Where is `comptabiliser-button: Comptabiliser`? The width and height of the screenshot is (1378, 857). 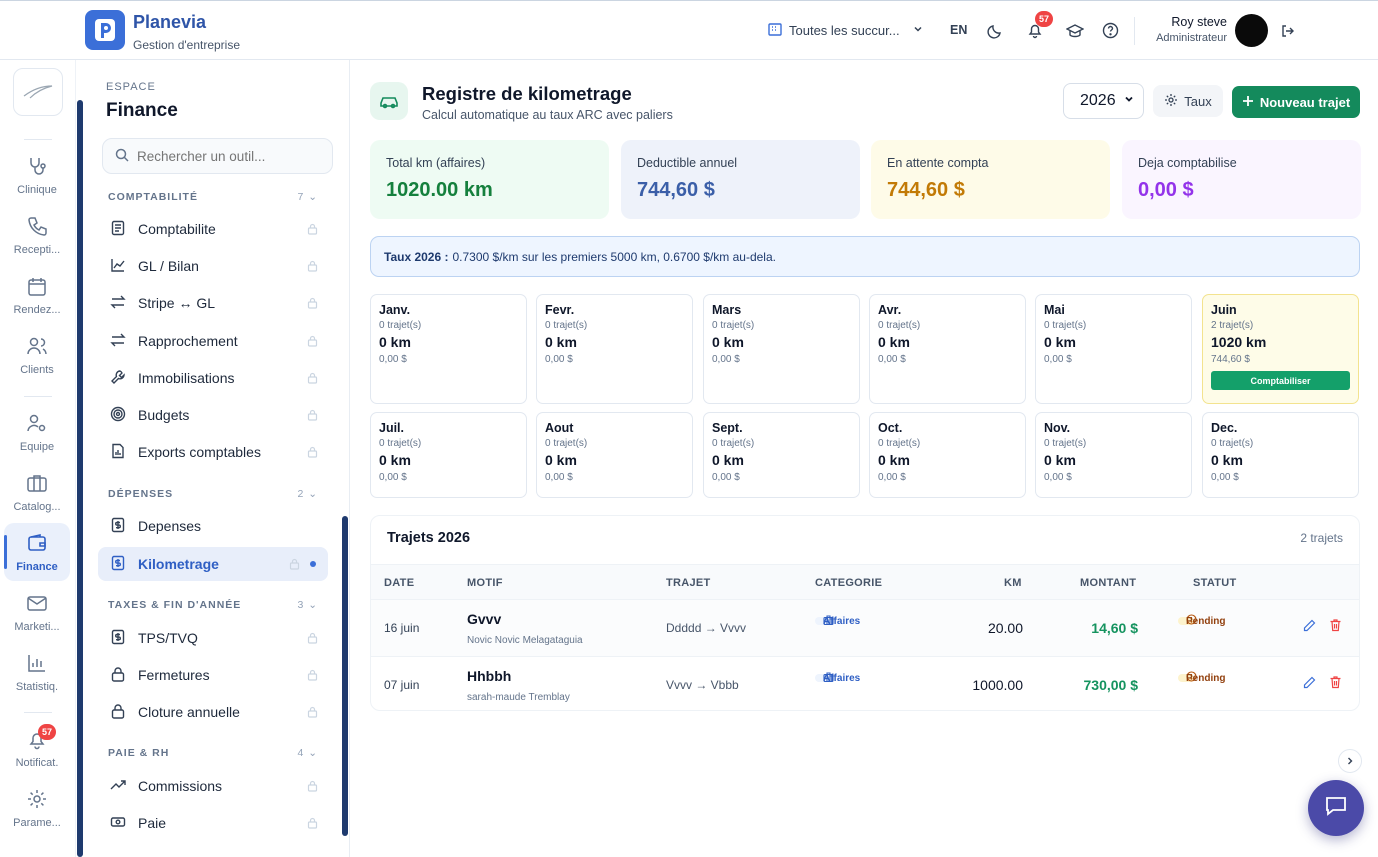 comptabiliser-button: Comptabiliser is located at coordinates (1280, 380).